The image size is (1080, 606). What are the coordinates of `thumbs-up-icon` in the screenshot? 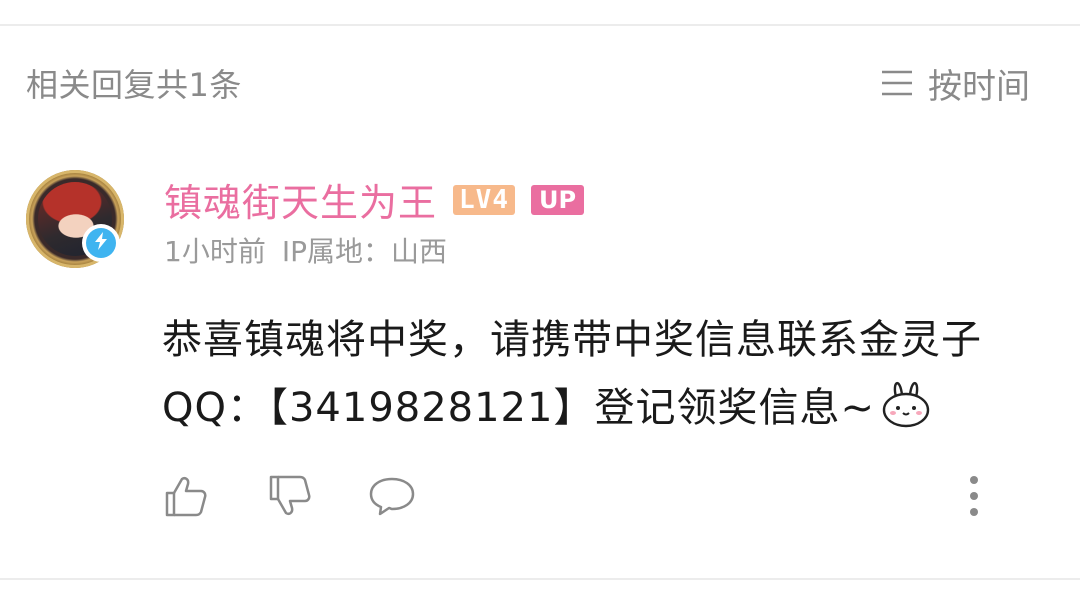 It's located at (186, 496).